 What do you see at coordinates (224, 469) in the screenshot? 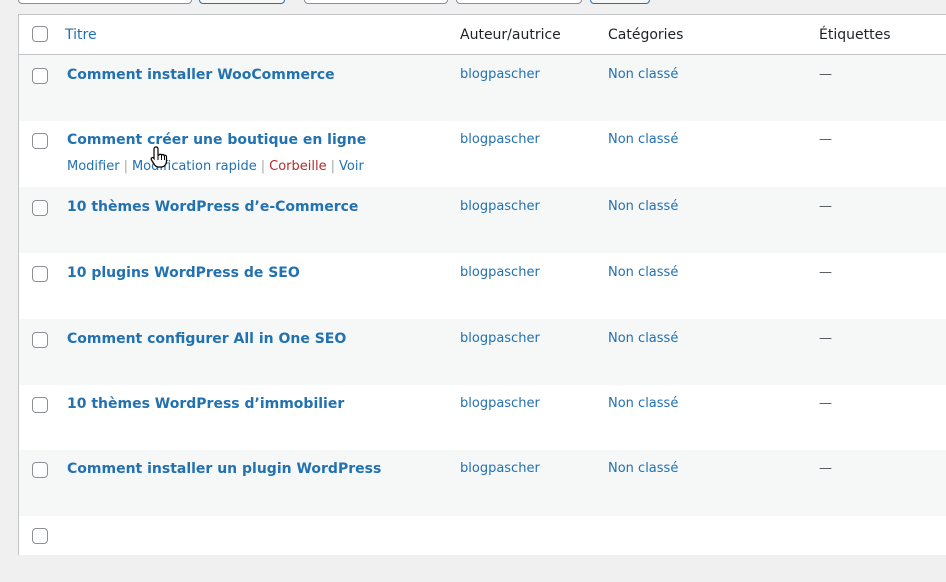
I see `post-title-link: Comment installer un plugin WordPress` at bounding box center [224, 469].